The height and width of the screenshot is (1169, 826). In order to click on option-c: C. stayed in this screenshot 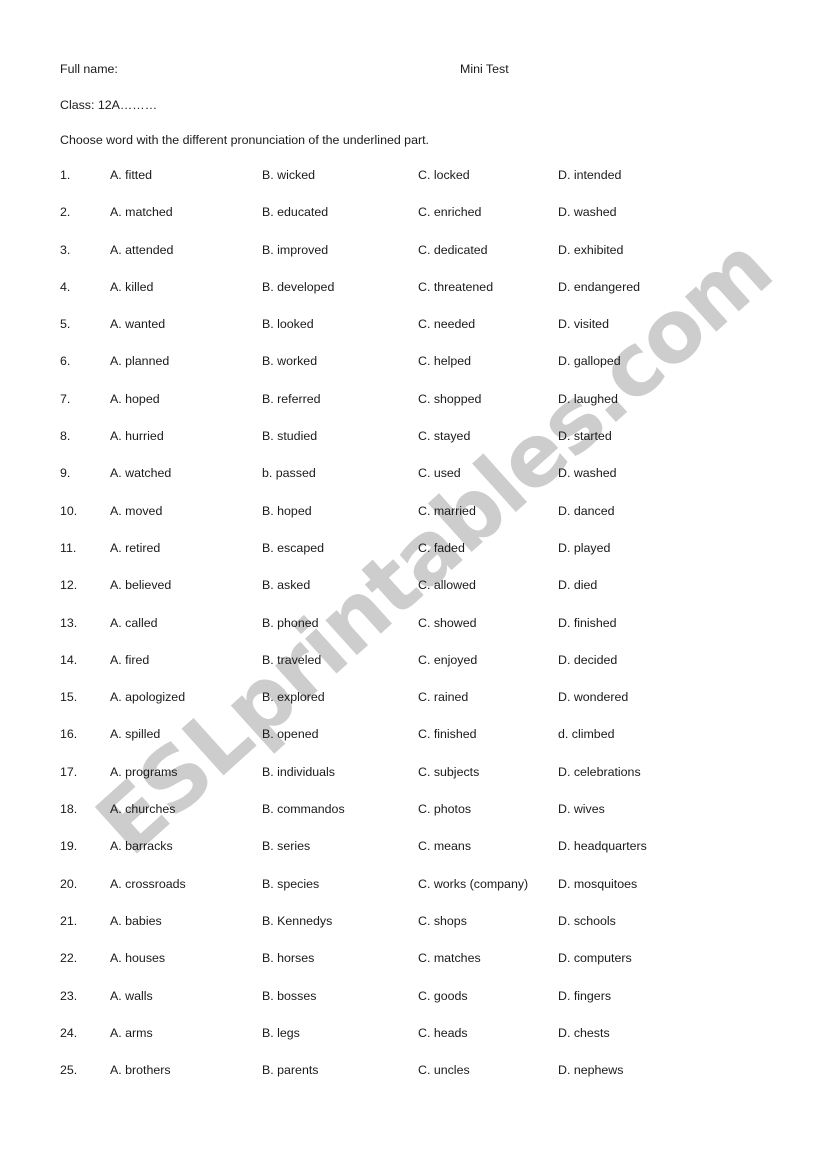, I will do `click(444, 436)`.